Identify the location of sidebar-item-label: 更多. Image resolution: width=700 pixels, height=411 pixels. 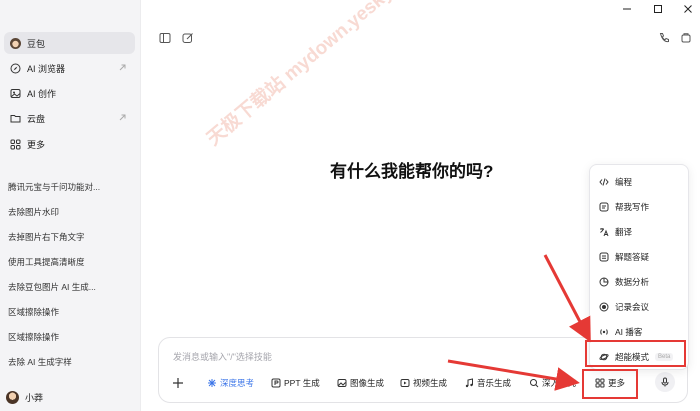
(36, 144).